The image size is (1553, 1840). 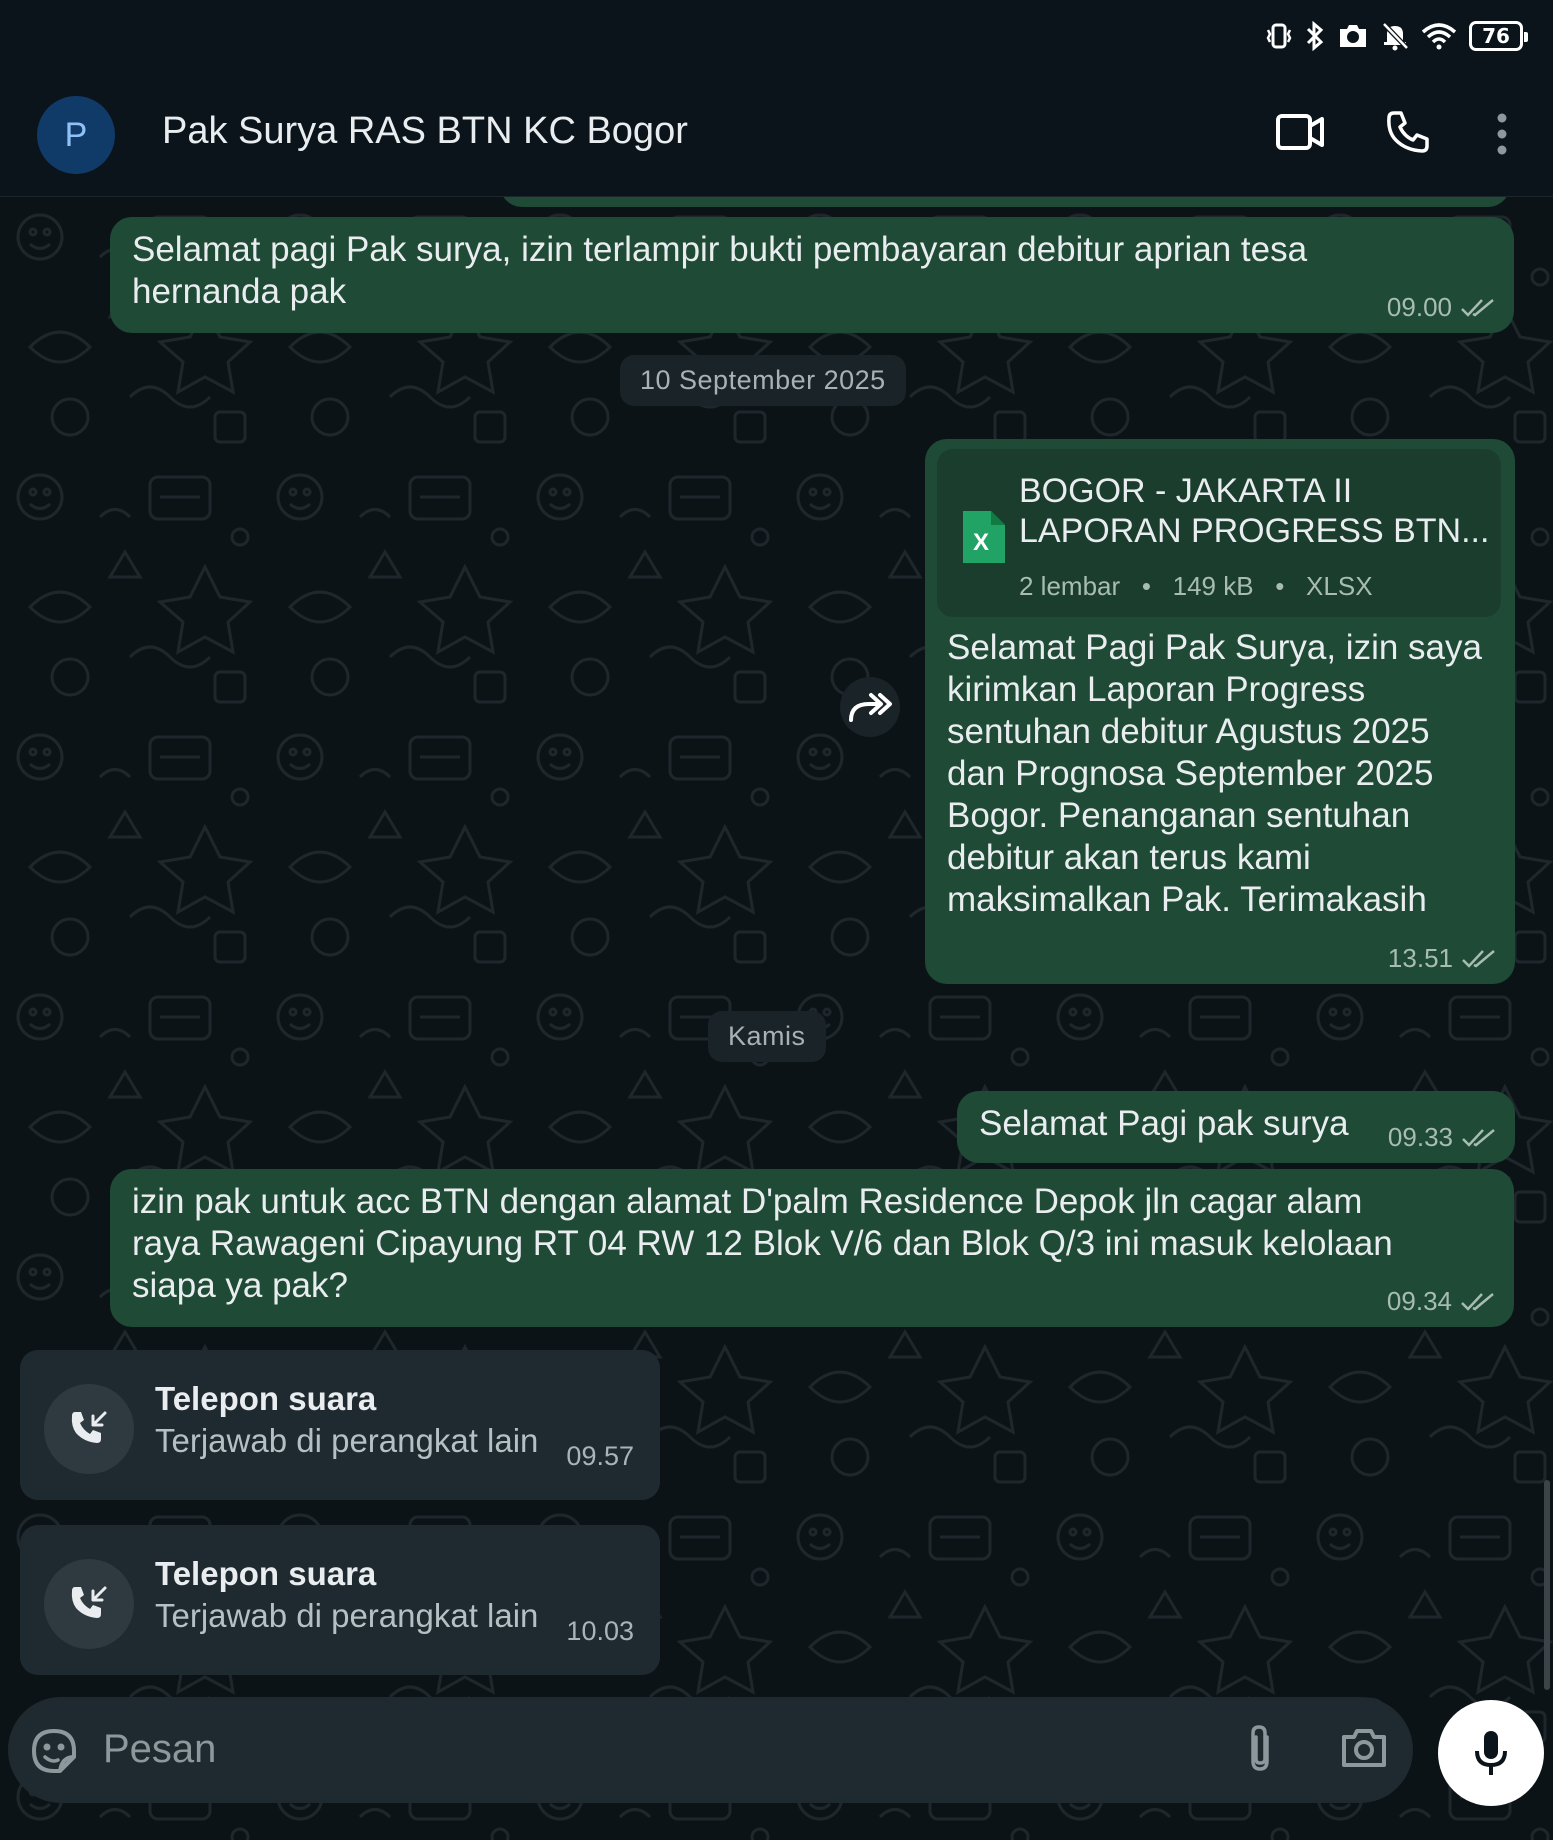 I want to click on mic-button, so click(x=1491, y=1753).